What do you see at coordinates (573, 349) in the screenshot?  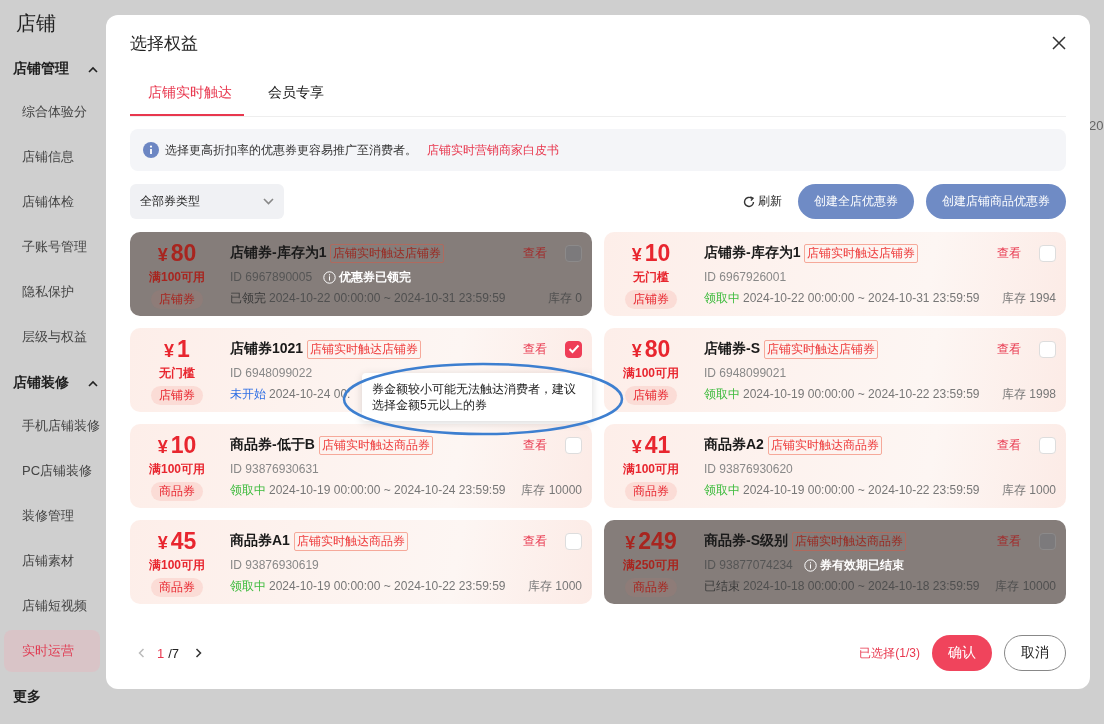 I see `checkbox` at bounding box center [573, 349].